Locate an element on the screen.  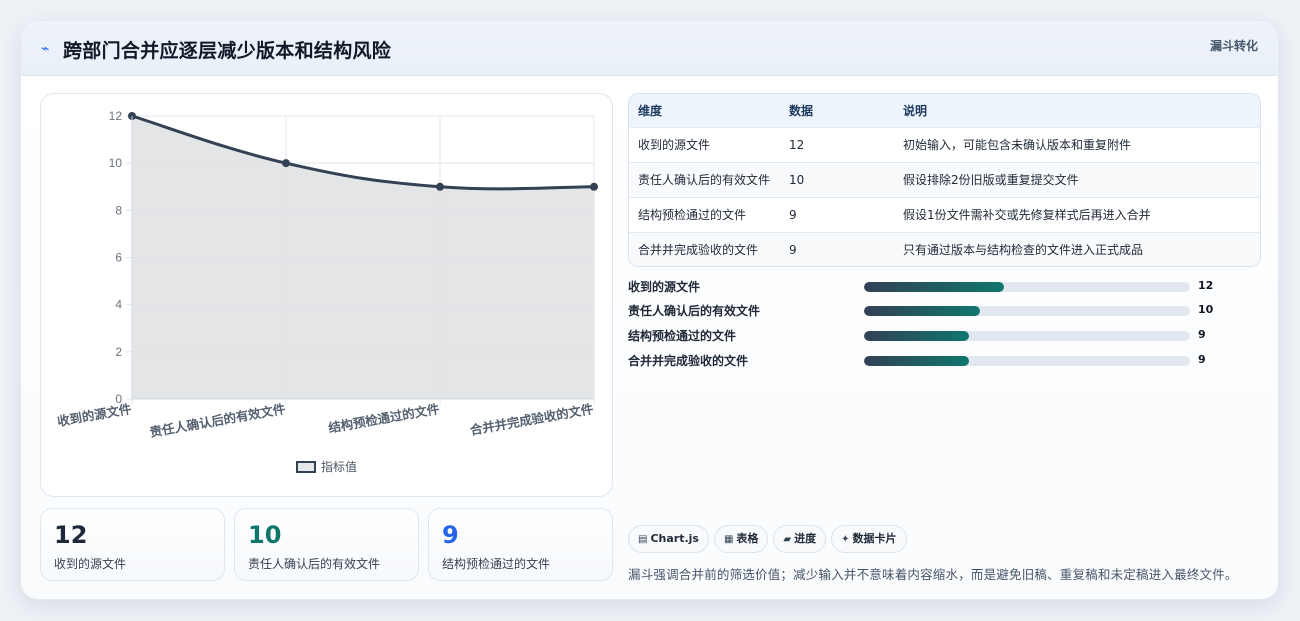
table-icon: ▦ is located at coordinates (728, 539).